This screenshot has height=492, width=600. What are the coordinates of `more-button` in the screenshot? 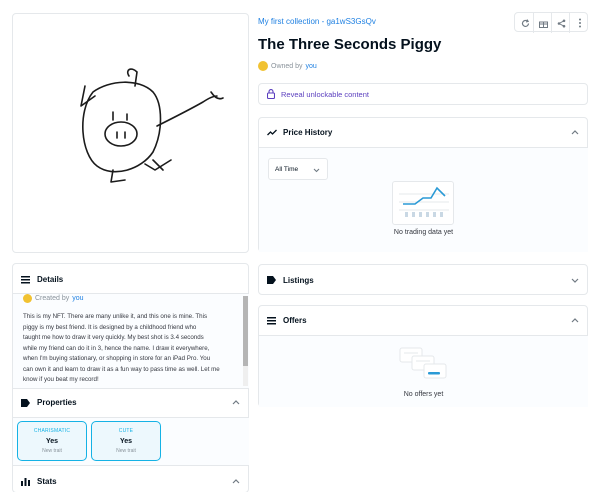 It's located at (579, 23).